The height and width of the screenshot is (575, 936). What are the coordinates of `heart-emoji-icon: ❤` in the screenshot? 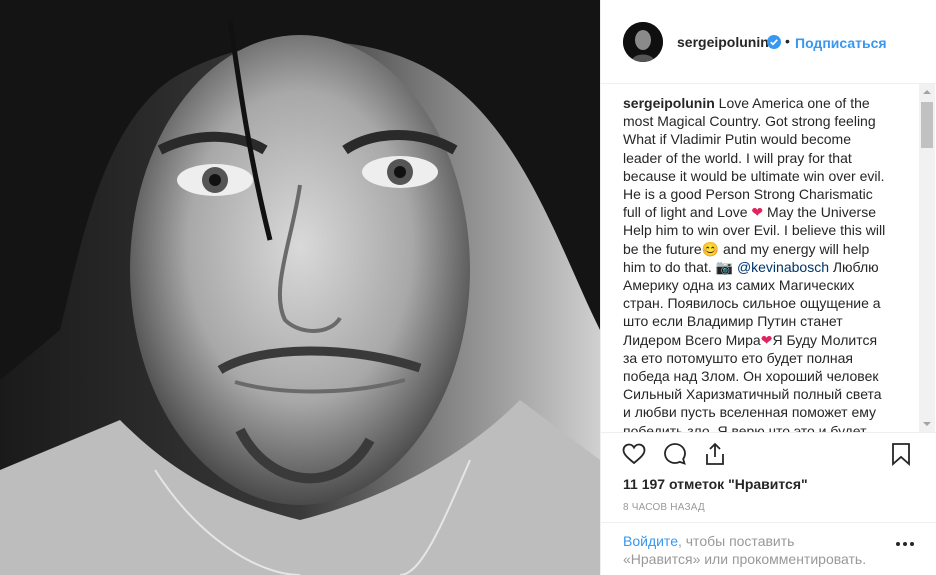 It's located at (757, 212).